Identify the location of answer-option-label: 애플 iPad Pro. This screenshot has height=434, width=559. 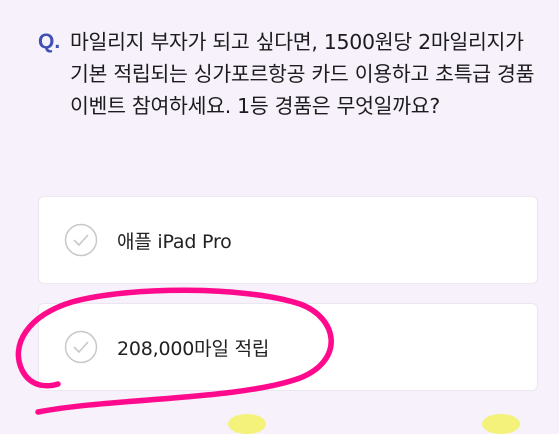
(174, 241).